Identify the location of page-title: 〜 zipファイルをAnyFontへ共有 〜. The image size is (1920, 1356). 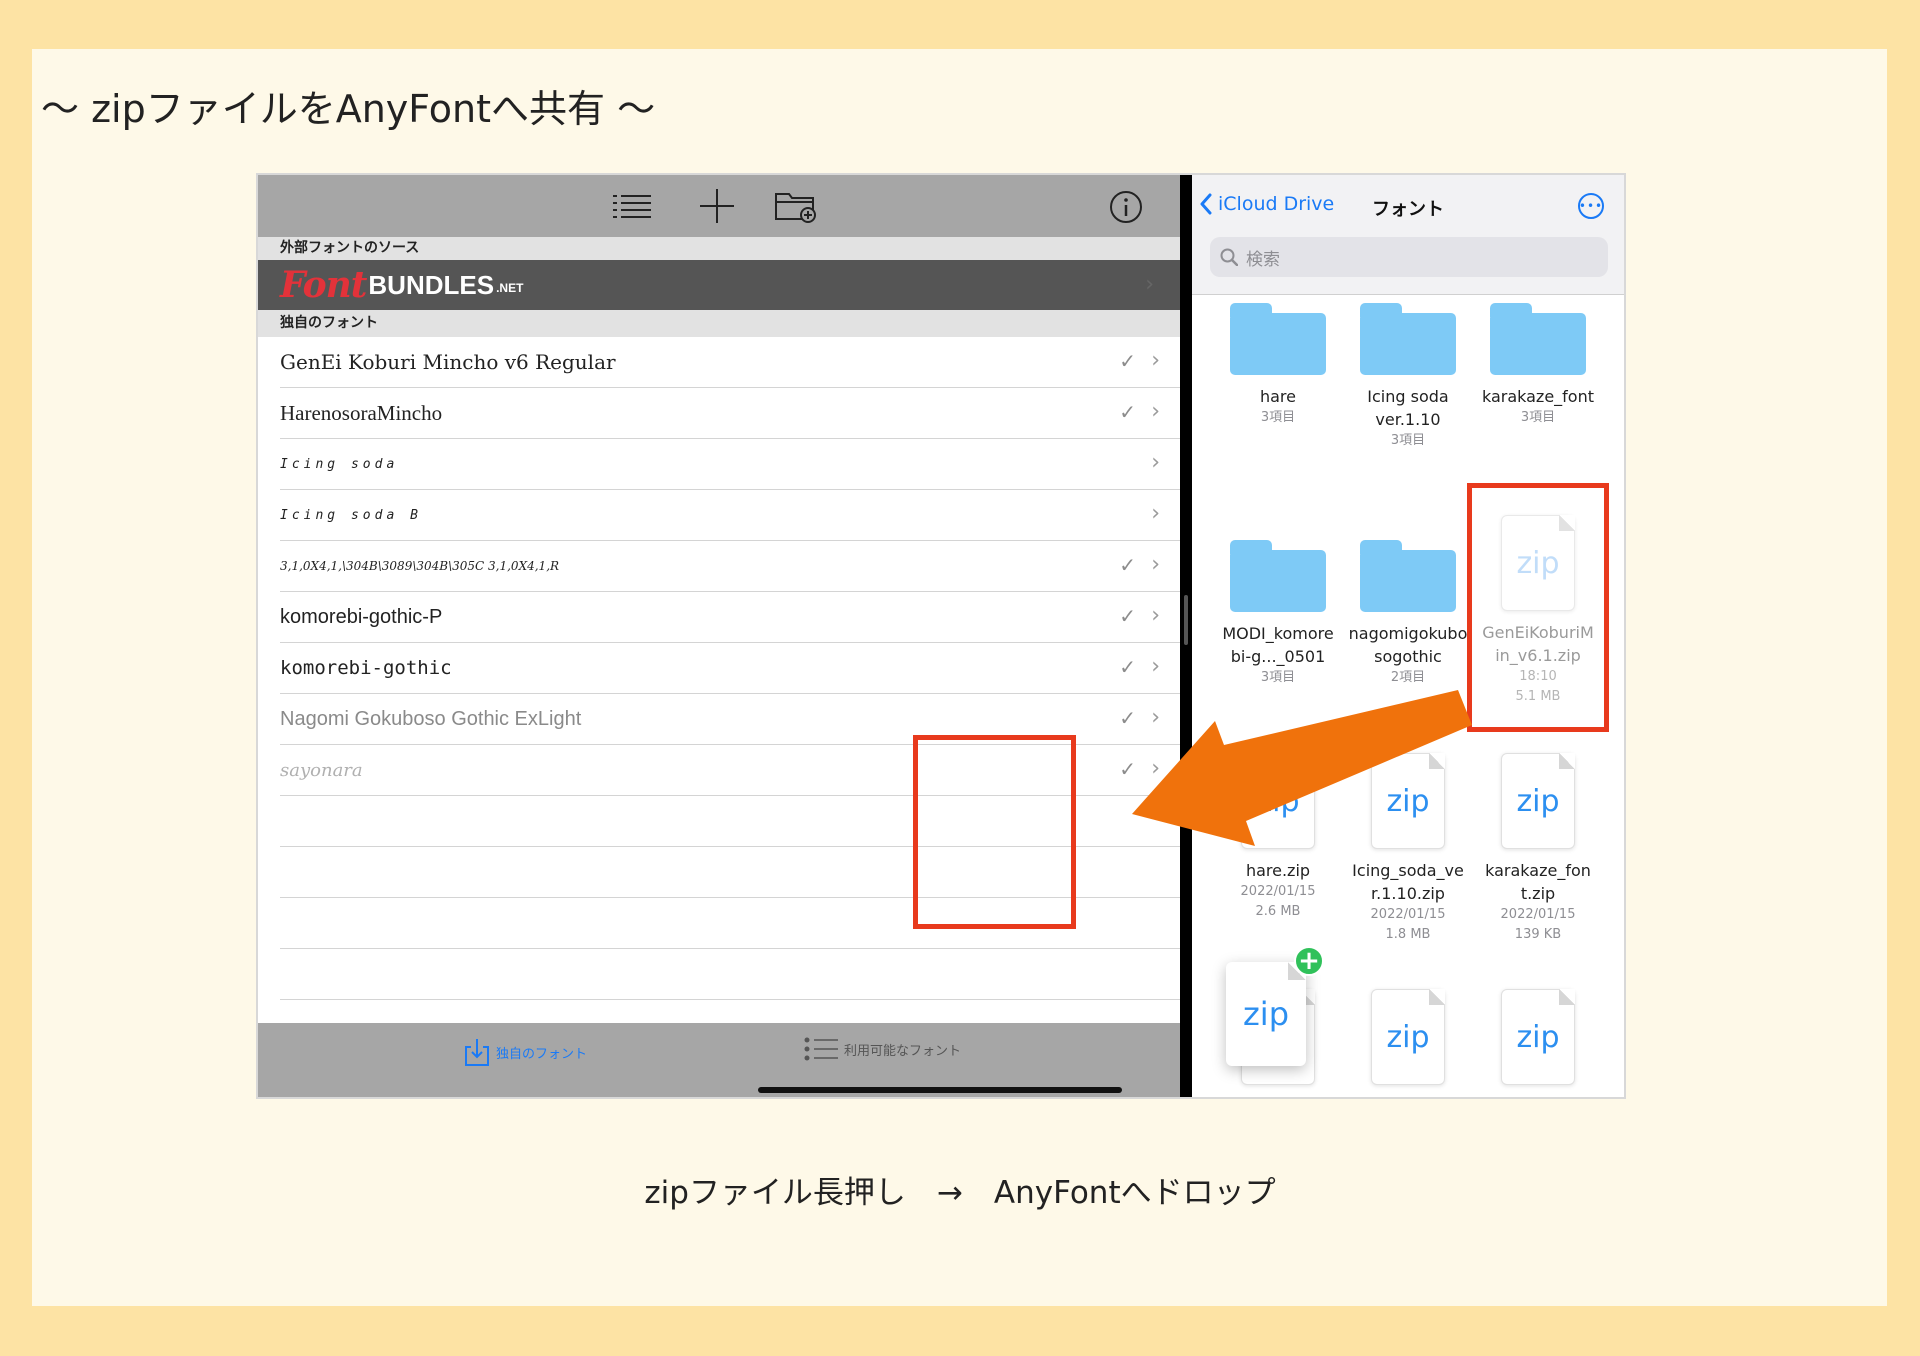
(348, 109).